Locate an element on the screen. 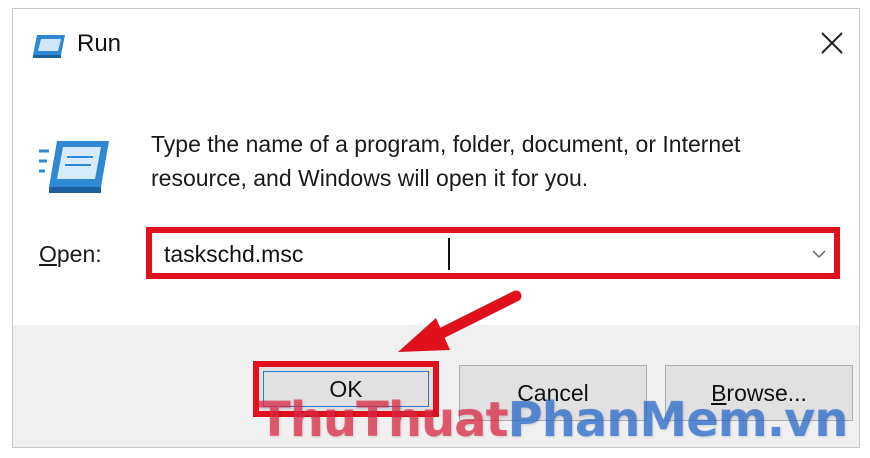 This screenshot has height=458, width=870. close-icon is located at coordinates (832, 43).